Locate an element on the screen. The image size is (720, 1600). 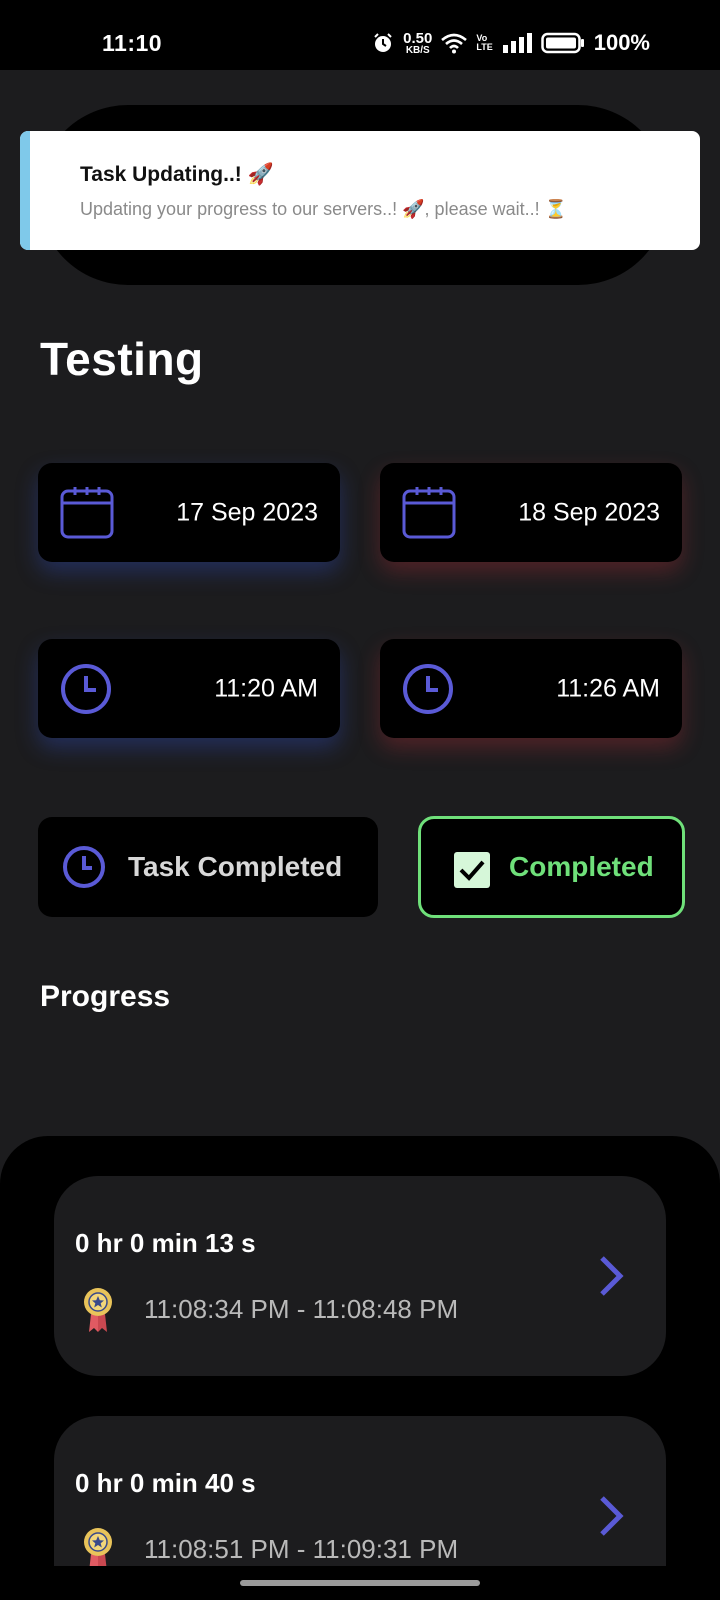
status-time: 11:10 is located at coordinates (132, 43).